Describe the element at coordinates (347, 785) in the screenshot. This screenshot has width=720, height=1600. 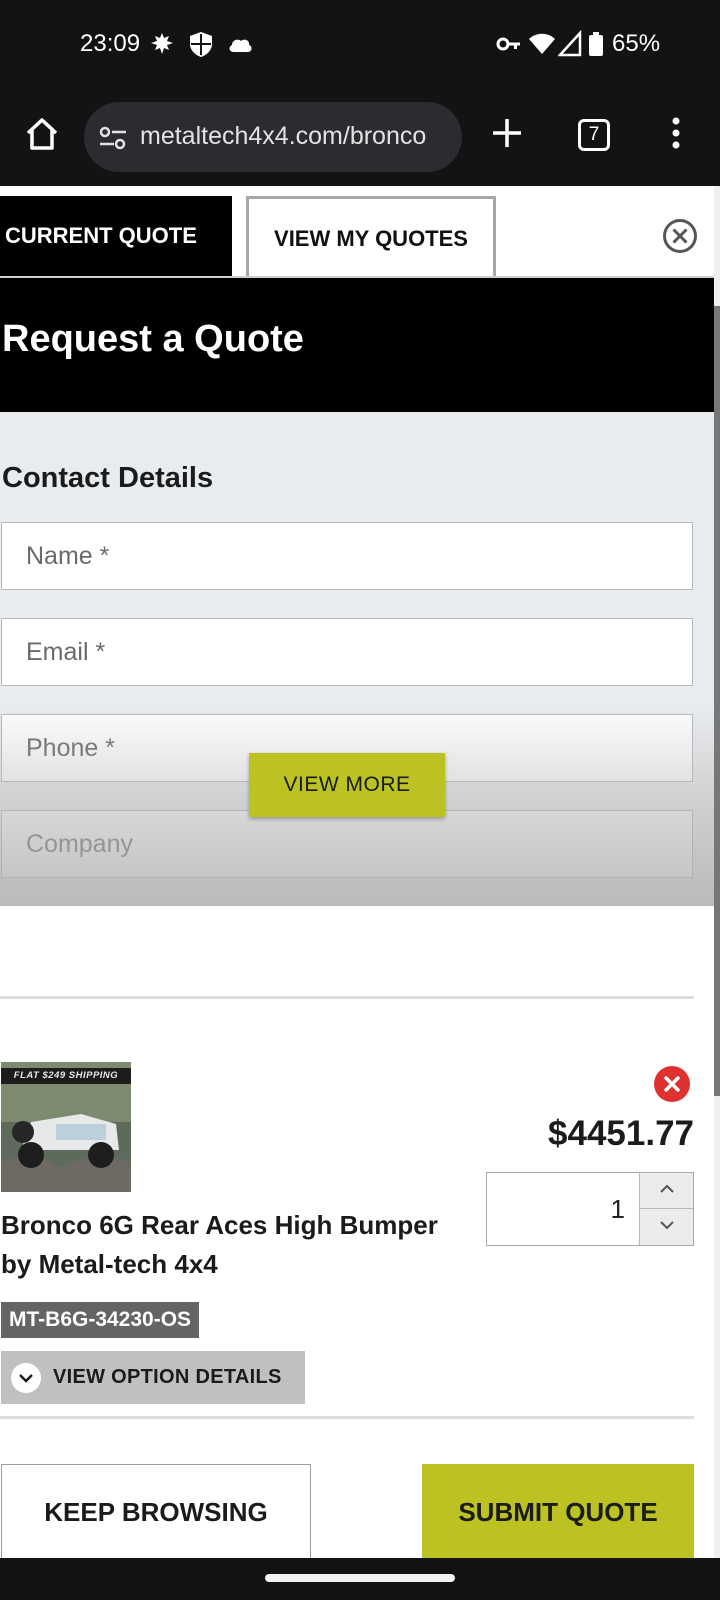
I see `view-more-button: VIEW MORE` at that location.